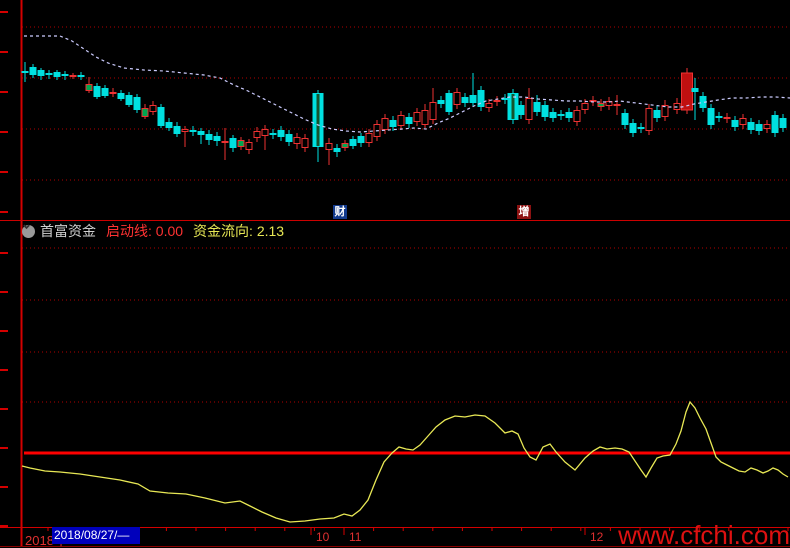 The height and width of the screenshot is (548, 790). What do you see at coordinates (28, 231) in the screenshot?
I see `chevron-down-icon` at bounding box center [28, 231].